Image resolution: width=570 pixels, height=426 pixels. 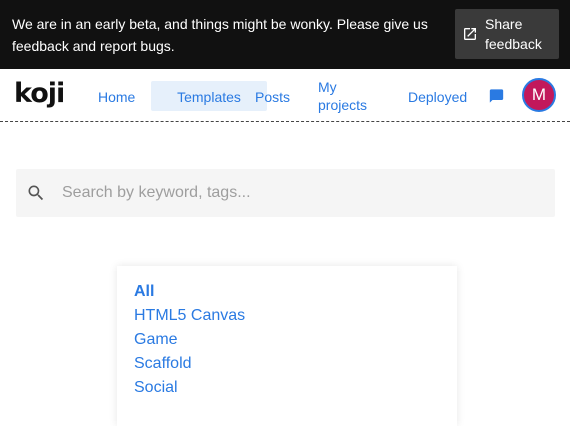 I want to click on category-list: All HTML5 Canvas Game Scaffold Social, so click(x=189, y=340).